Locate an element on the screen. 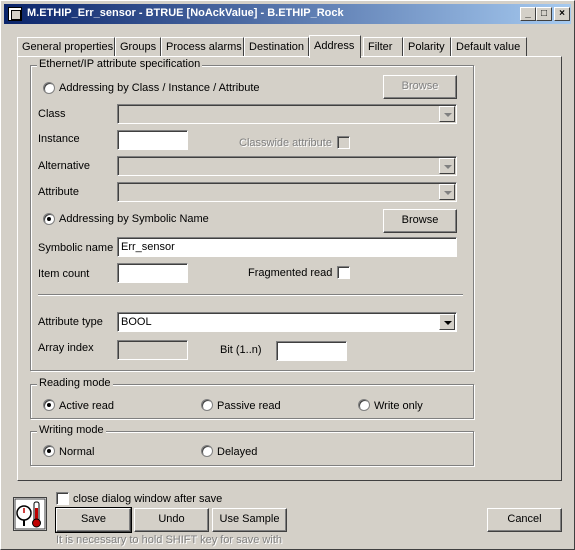  attribute-label: Attribute is located at coordinates (58, 192).